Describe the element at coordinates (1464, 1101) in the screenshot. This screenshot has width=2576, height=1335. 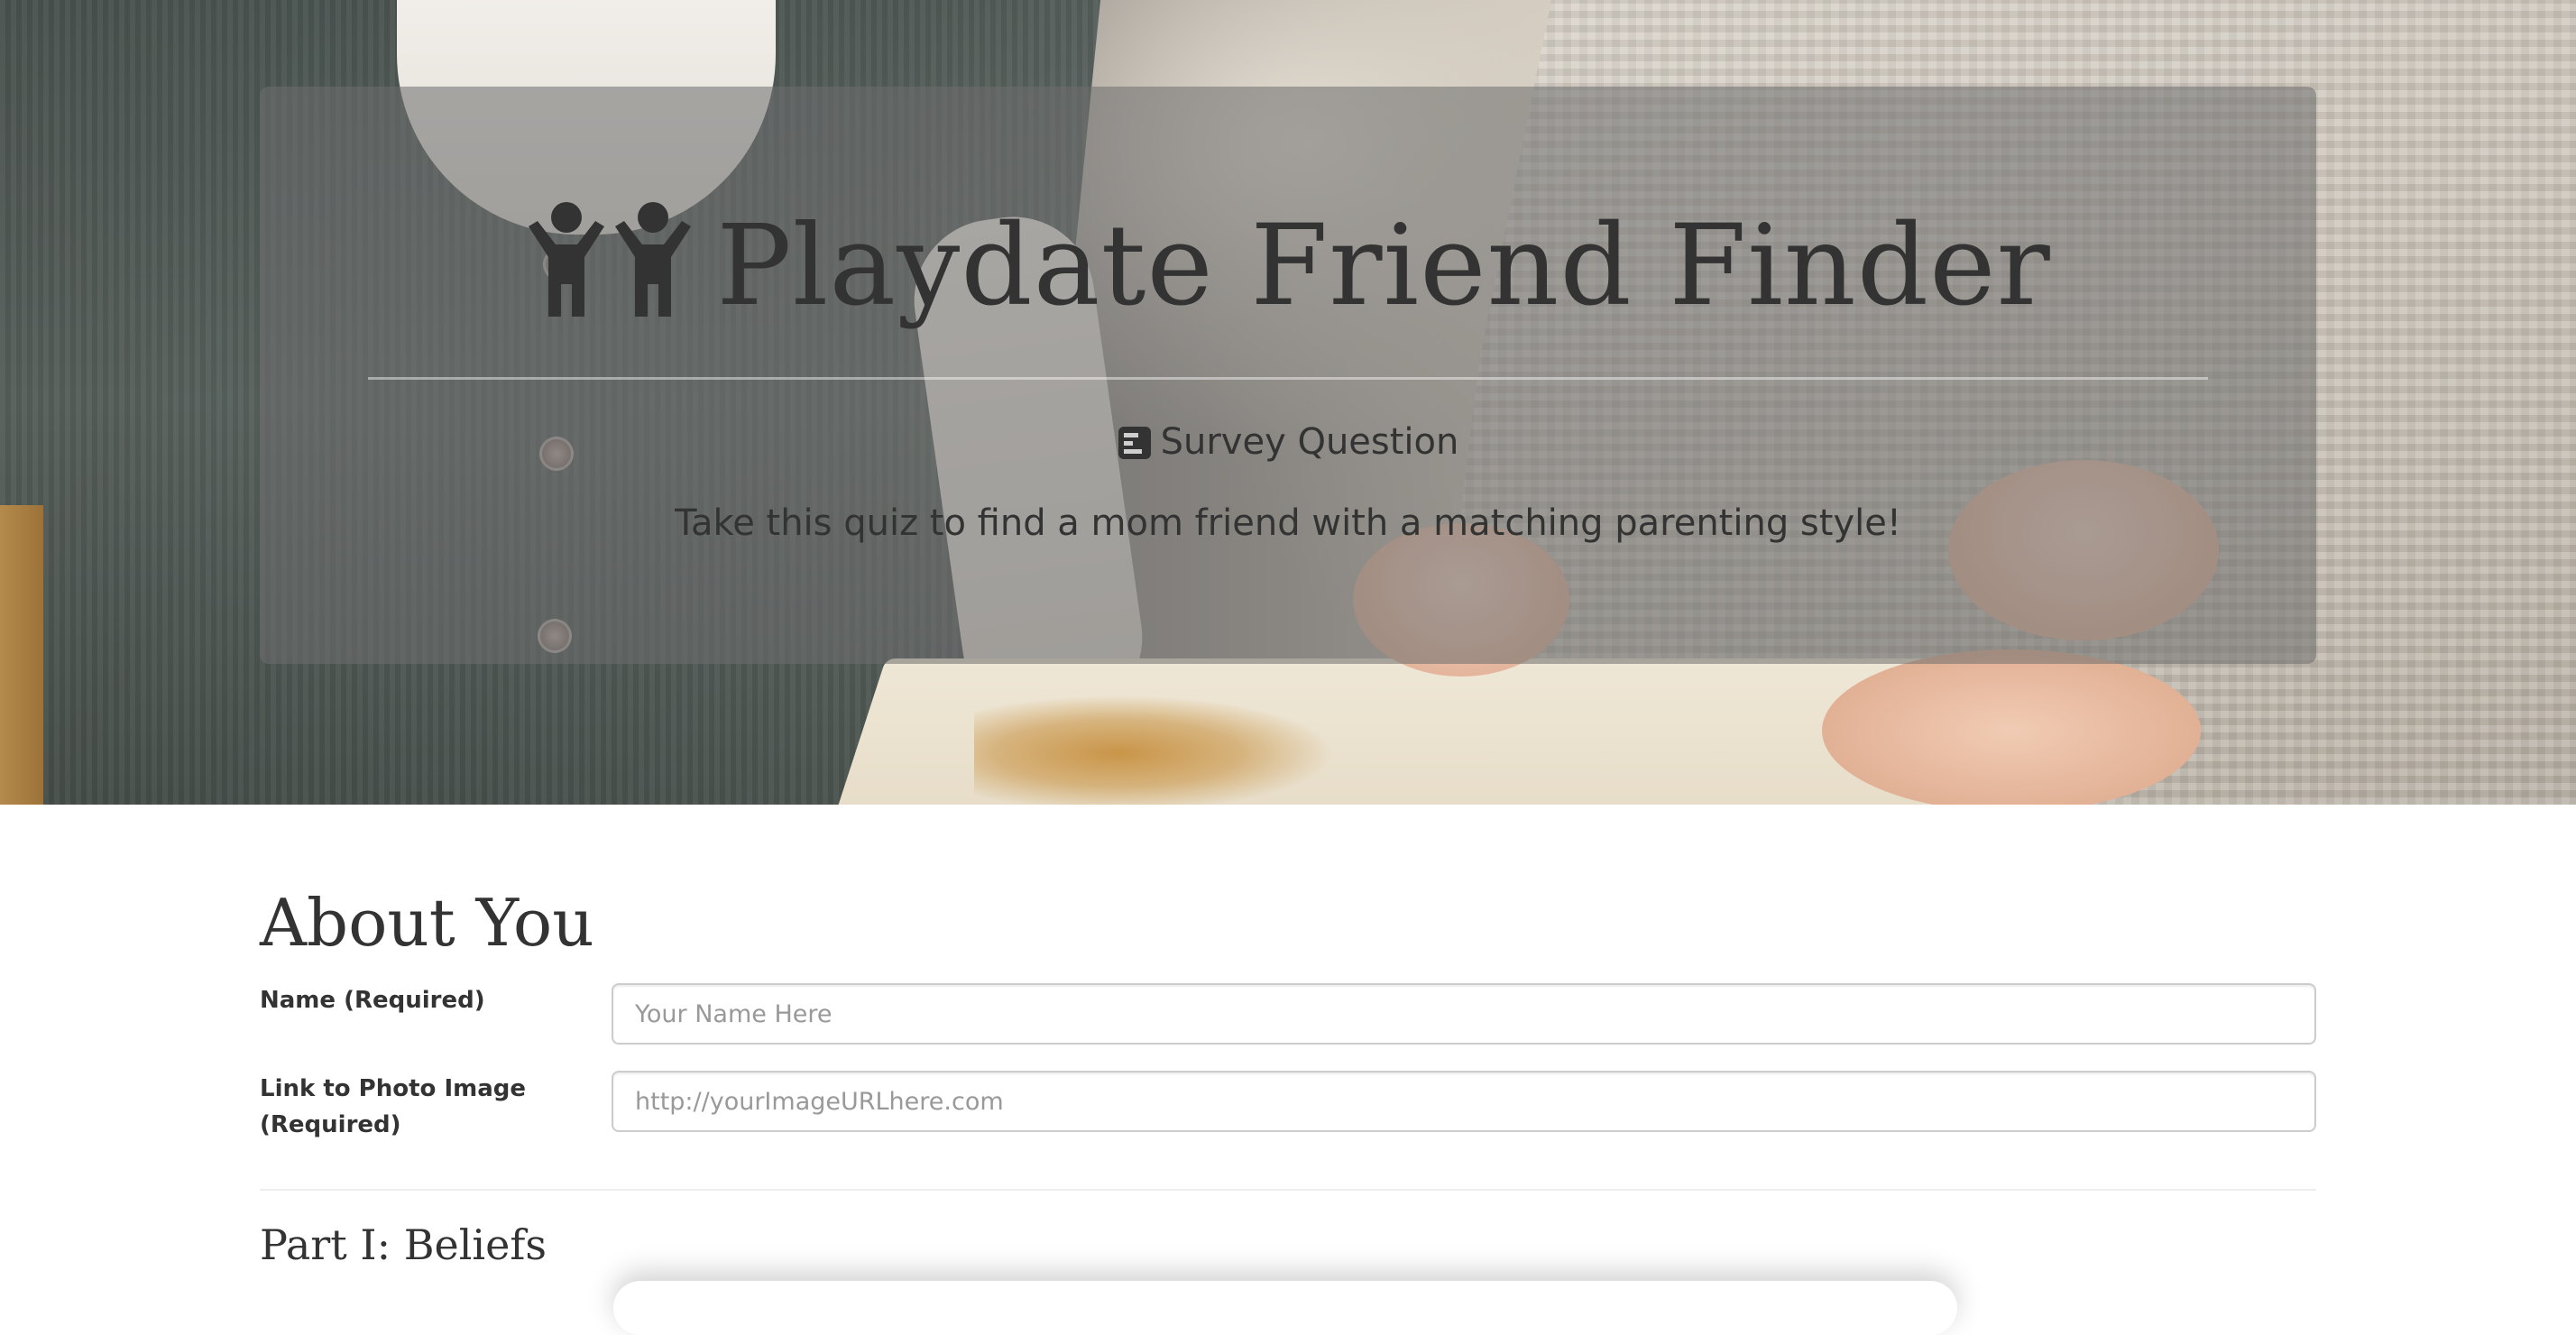
I see `photo-link-input` at that location.